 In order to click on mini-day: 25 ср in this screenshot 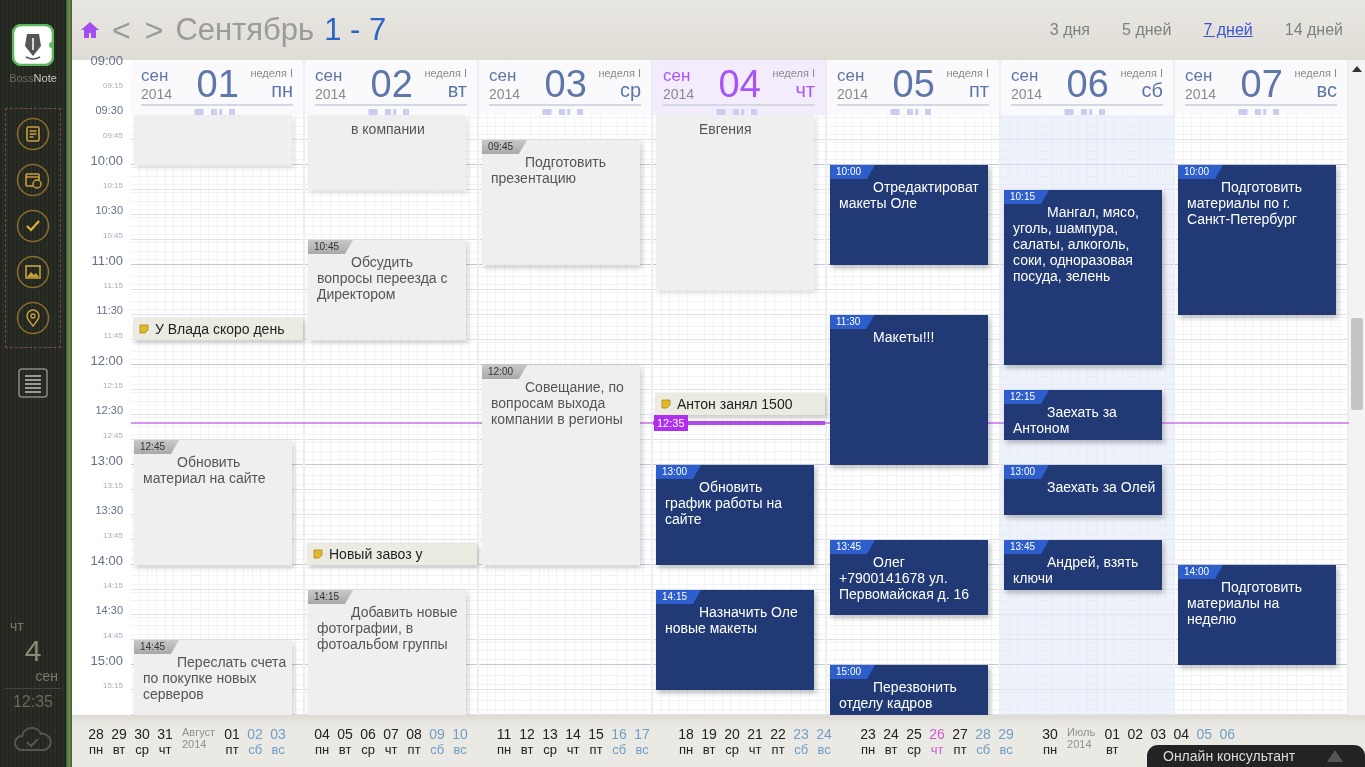, I will do `click(914, 741)`.